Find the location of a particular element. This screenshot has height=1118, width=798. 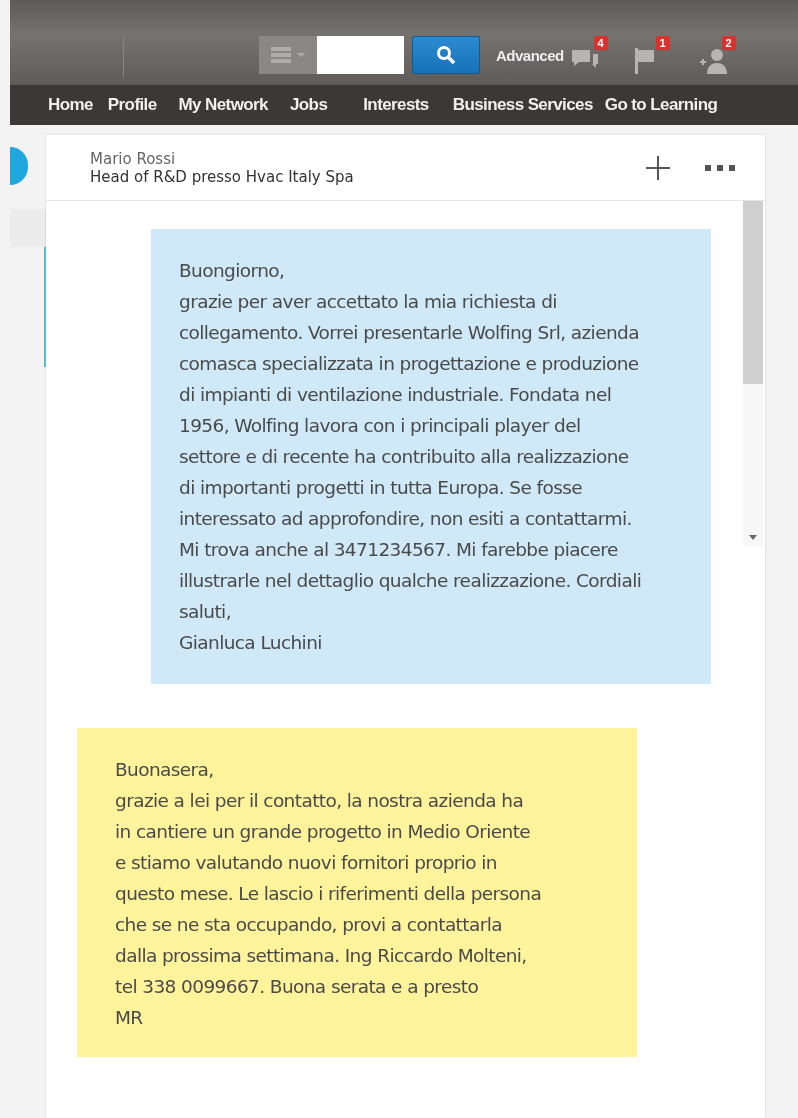

advanced-search-link: Advanced is located at coordinates (530, 55).